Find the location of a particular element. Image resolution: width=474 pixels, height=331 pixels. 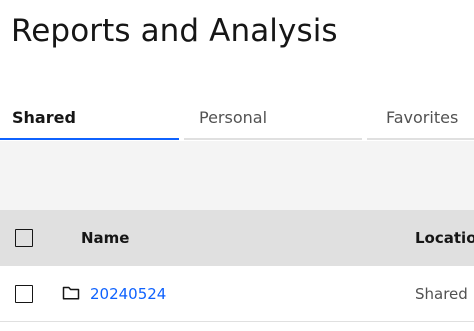

tab-personal: Personal is located at coordinates (273, 118).